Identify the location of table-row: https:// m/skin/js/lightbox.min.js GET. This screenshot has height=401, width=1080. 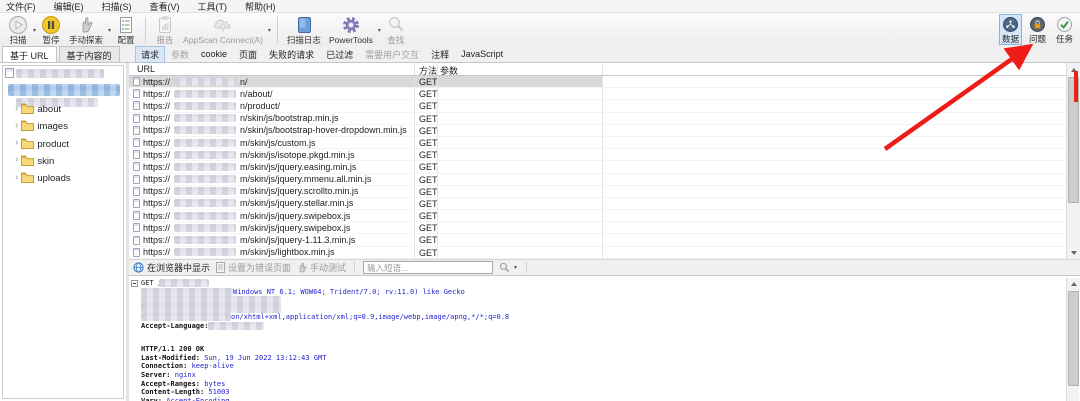
(597, 252).